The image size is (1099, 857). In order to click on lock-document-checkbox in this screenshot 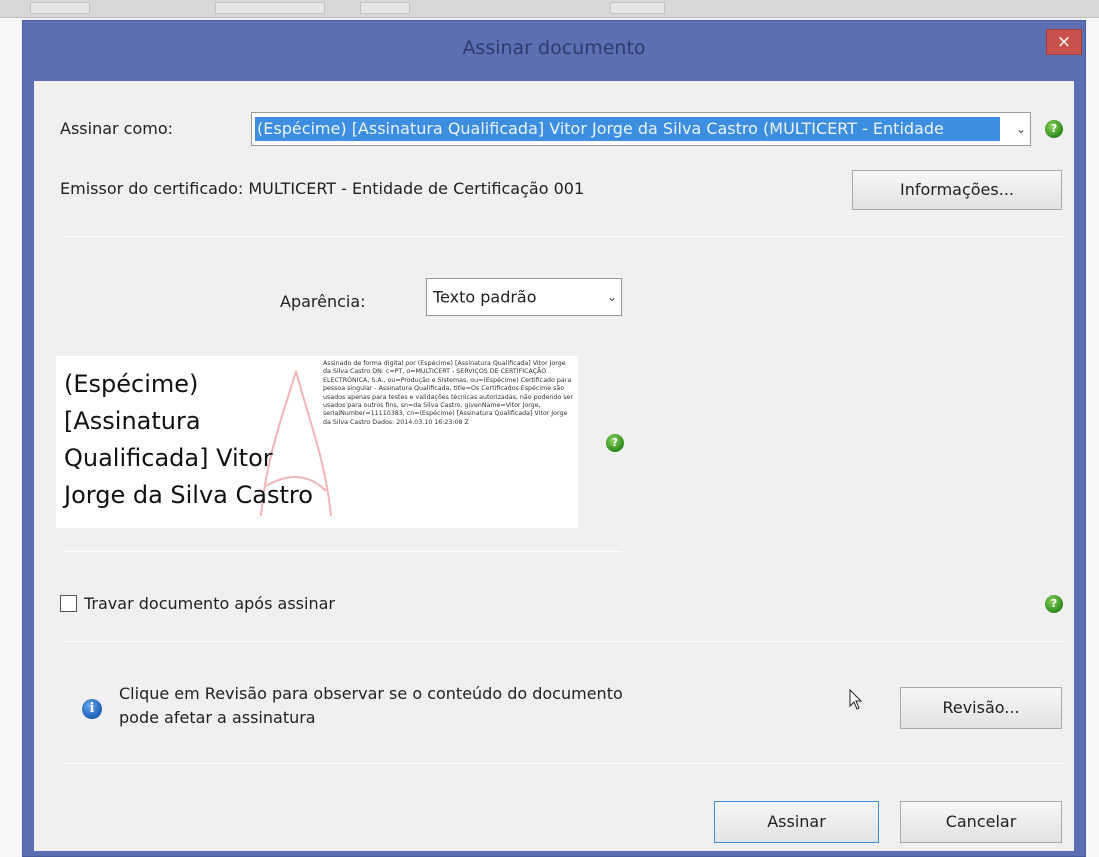, I will do `click(68, 603)`.